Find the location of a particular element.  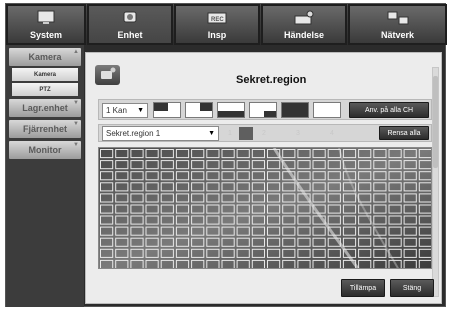

region-select-value: Sekret.region 1 is located at coordinates (133, 133).